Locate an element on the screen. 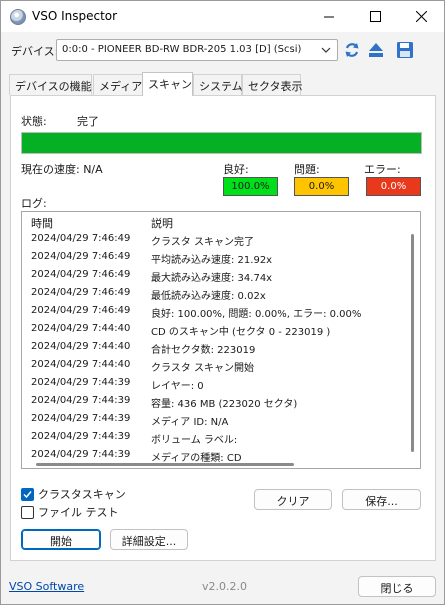  log-column-description: 説明 is located at coordinates (162, 223).